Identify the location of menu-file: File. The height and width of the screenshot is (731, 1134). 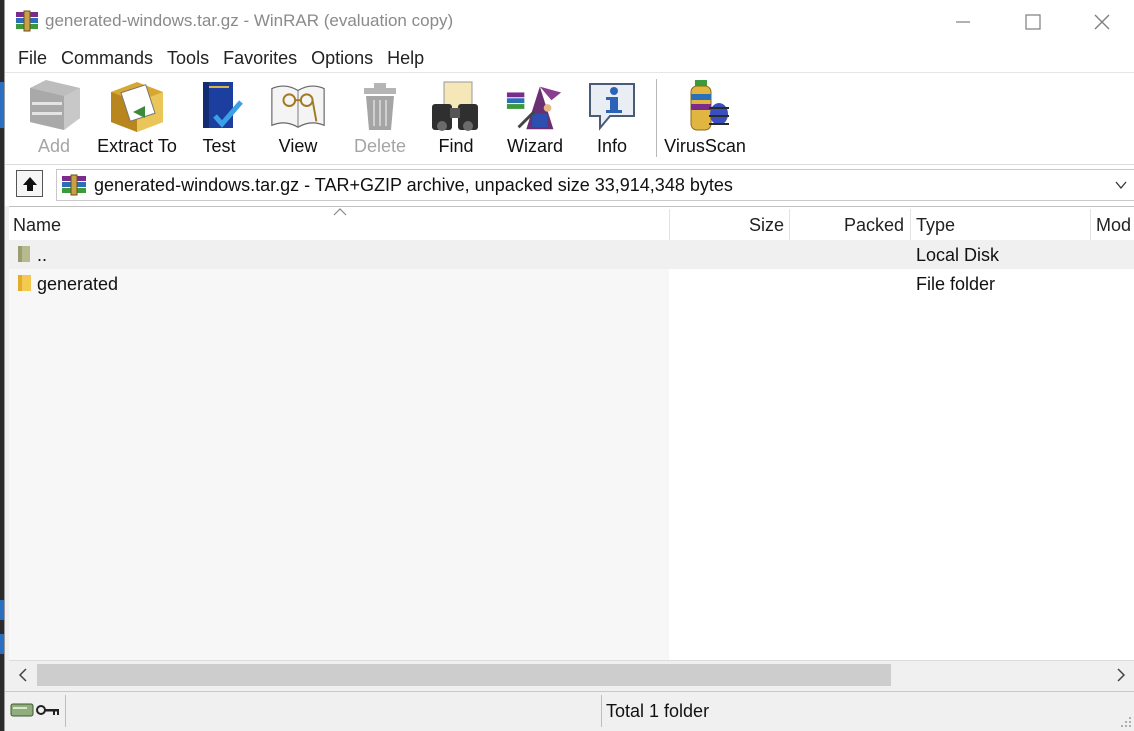
(32, 58).